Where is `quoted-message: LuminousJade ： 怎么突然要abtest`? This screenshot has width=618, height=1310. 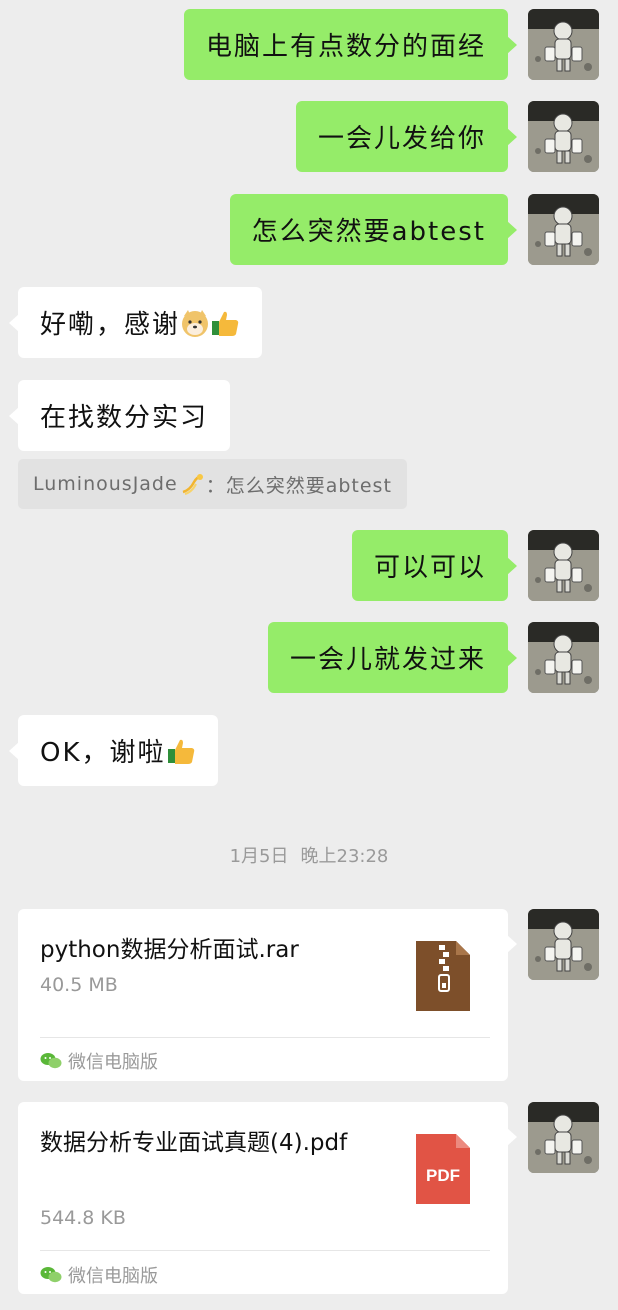
quoted-message: LuminousJade ： 怎么突然要abtest is located at coordinates (212, 484).